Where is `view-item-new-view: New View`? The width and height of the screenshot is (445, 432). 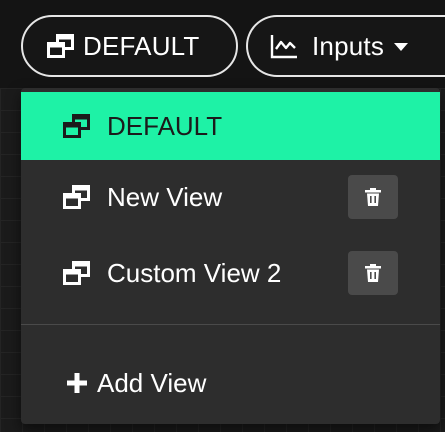 view-item-new-view: New View is located at coordinates (230, 197).